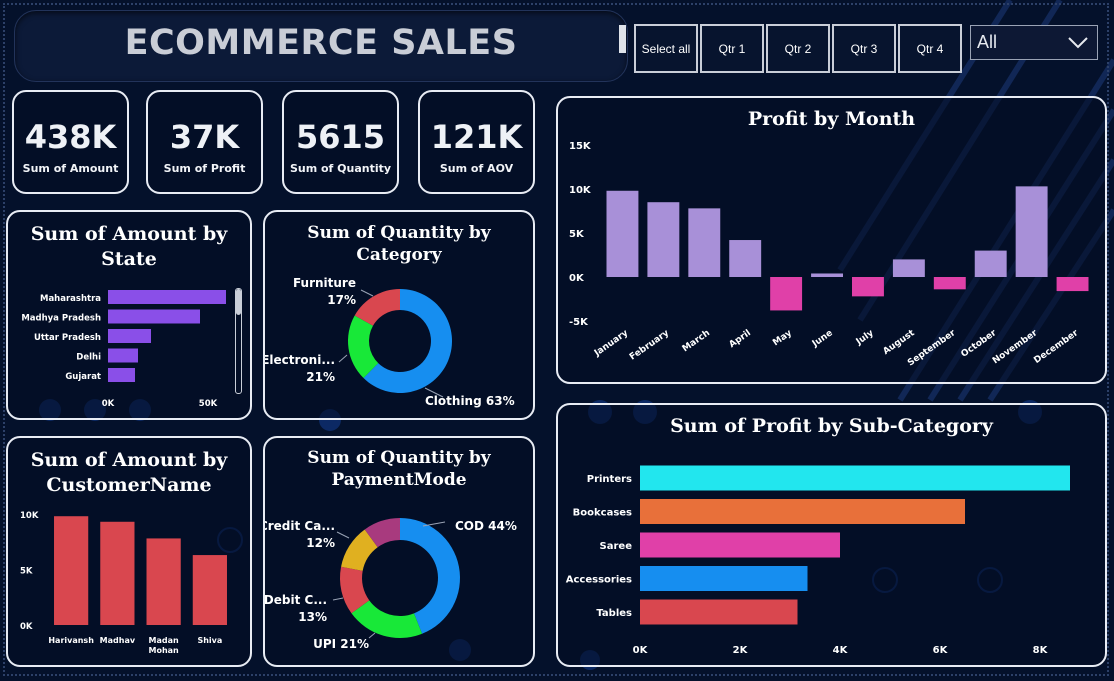 This screenshot has height=681, width=1114. Describe the element at coordinates (649, 345) in the screenshot. I see `tick-label: February` at that location.